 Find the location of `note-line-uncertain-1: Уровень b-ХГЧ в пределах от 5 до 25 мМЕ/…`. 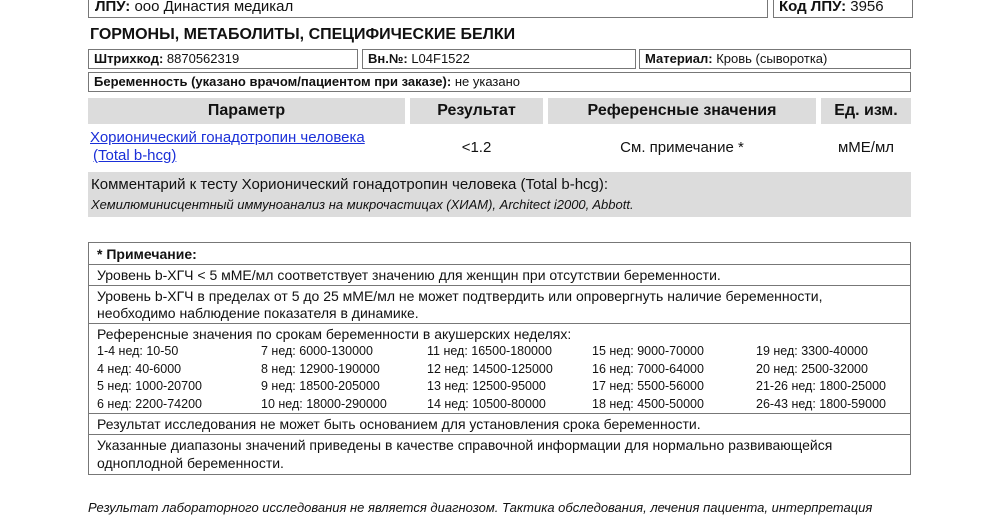

note-line-uncertain-1: Уровень b-ХГЧ в пределах от 5 до 25 мМЕ/… is located at coordinates (460, 296).